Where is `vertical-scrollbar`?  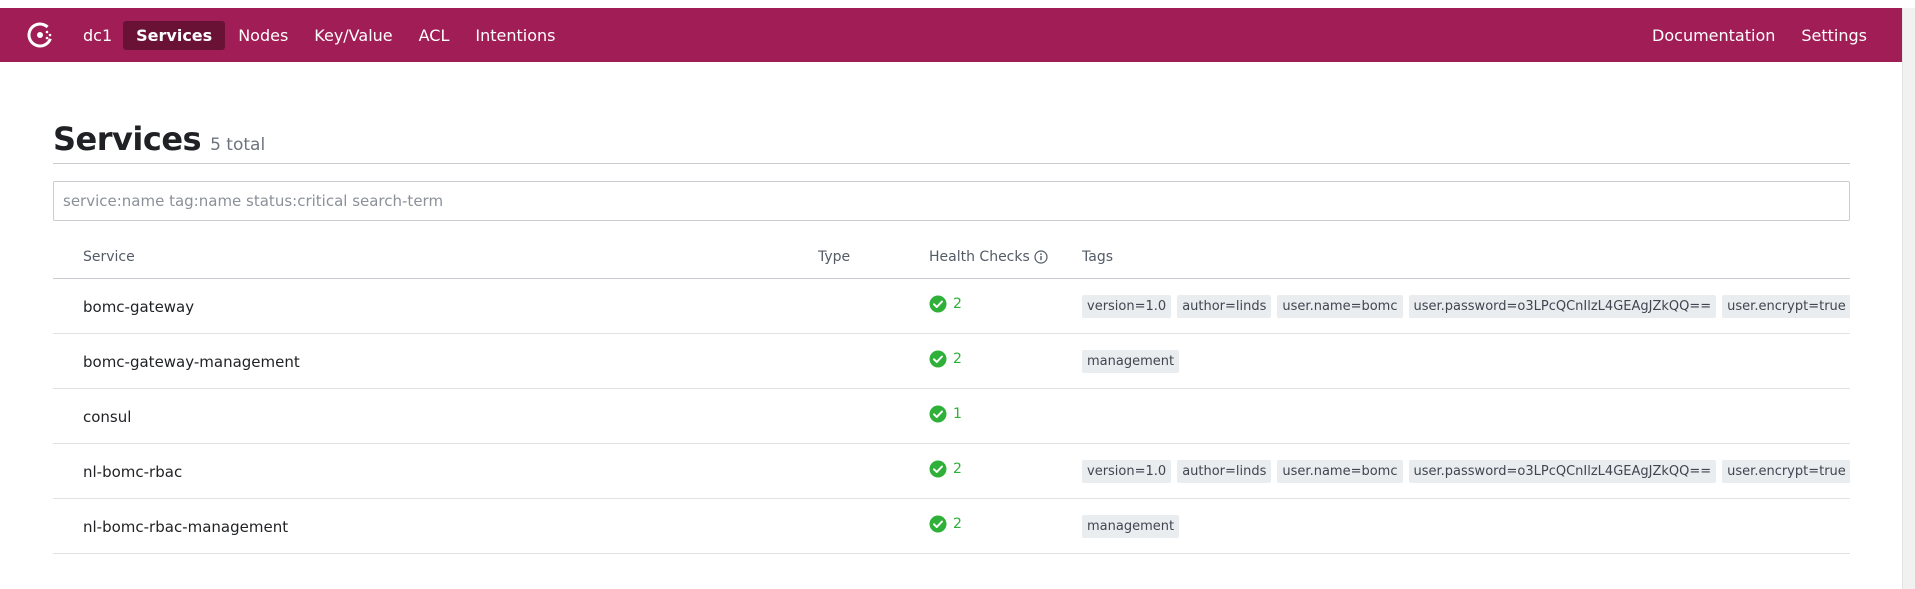
vertical-scrollbar is located at coordinates (1908, 298).